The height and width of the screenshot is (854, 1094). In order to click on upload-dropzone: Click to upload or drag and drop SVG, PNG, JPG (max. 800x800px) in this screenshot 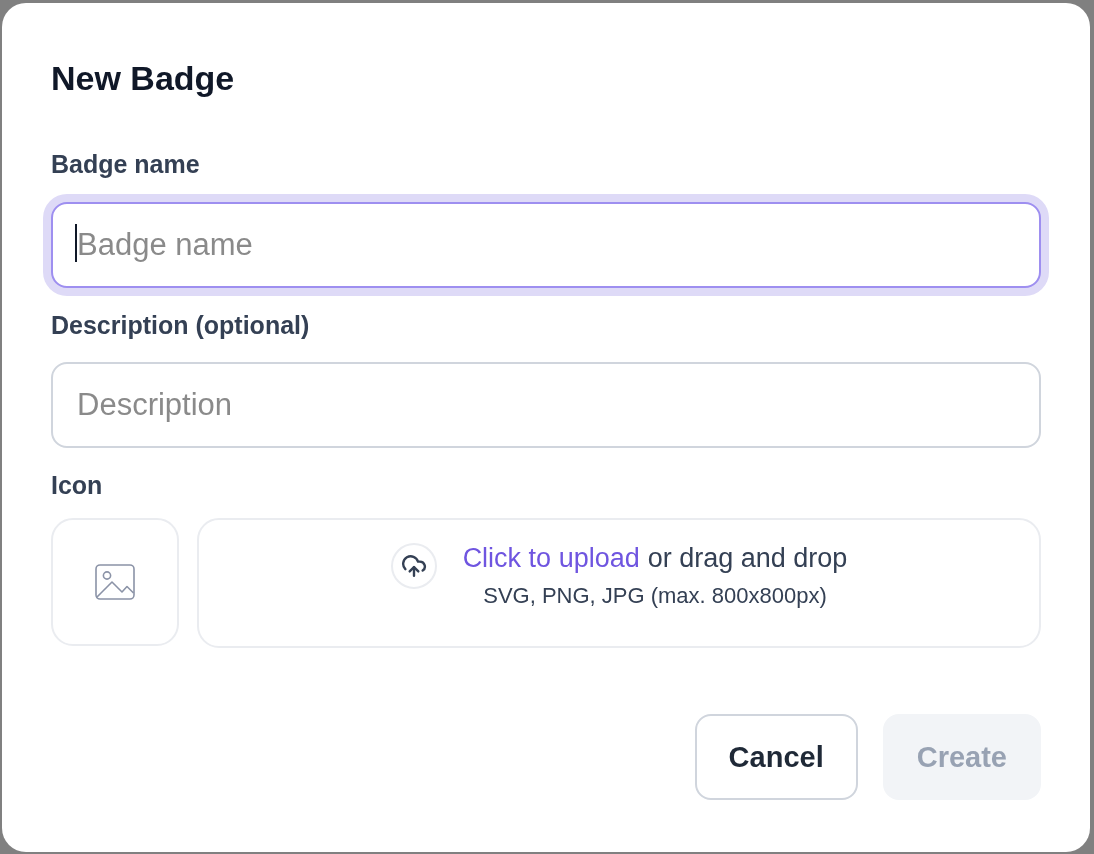, I will do `click(619, 583)`.